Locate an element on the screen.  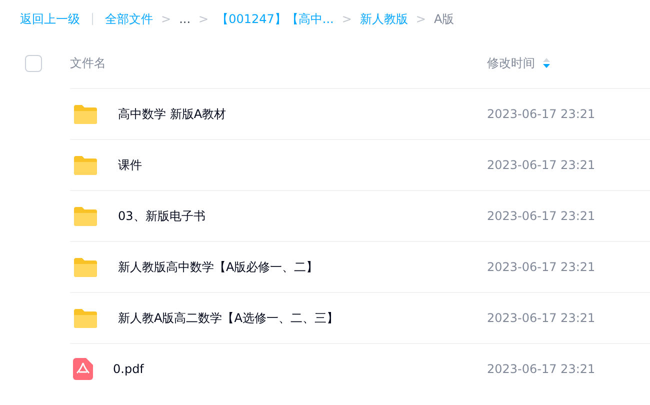
select-all-checkbox is located at coordinates (33, 63).